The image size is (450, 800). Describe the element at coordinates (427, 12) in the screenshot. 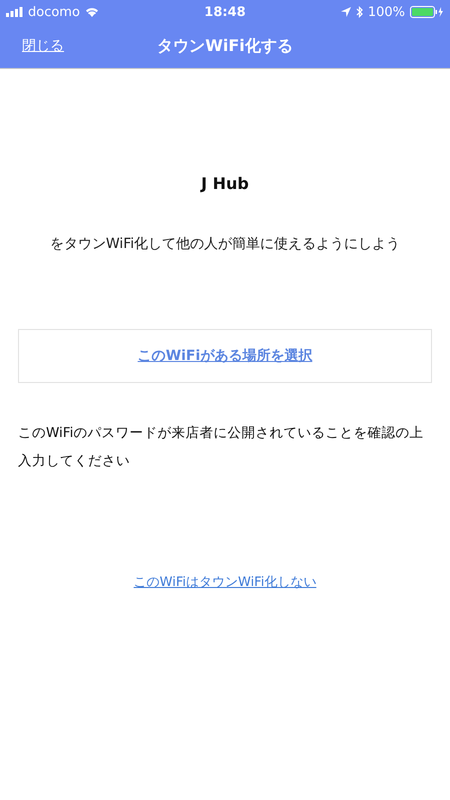

I see `battery-charging-icon` at that location.